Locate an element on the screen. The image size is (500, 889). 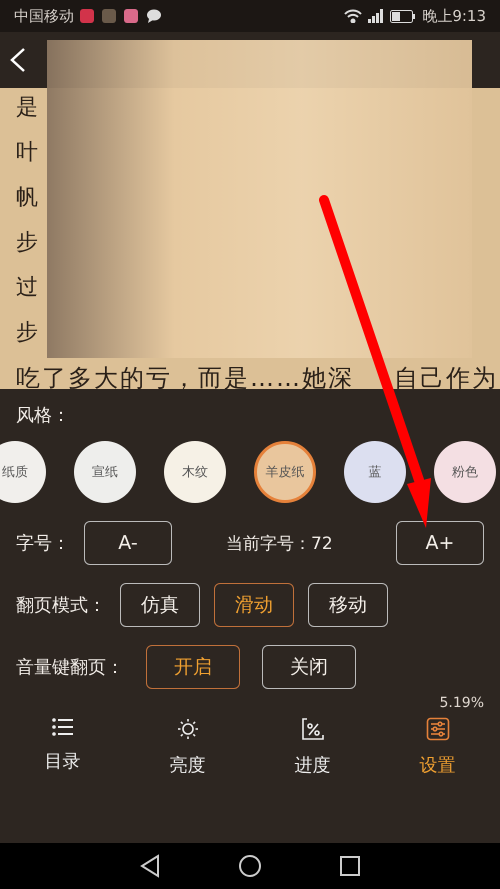
percent-icon is located at coordinates (312, 729).